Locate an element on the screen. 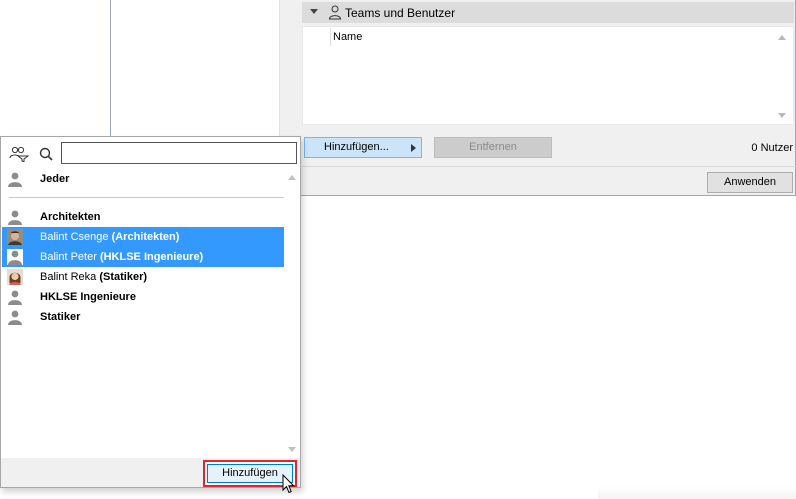 This screenshot has height=499, width=796. search-icon is located at coordinates (46, 154).